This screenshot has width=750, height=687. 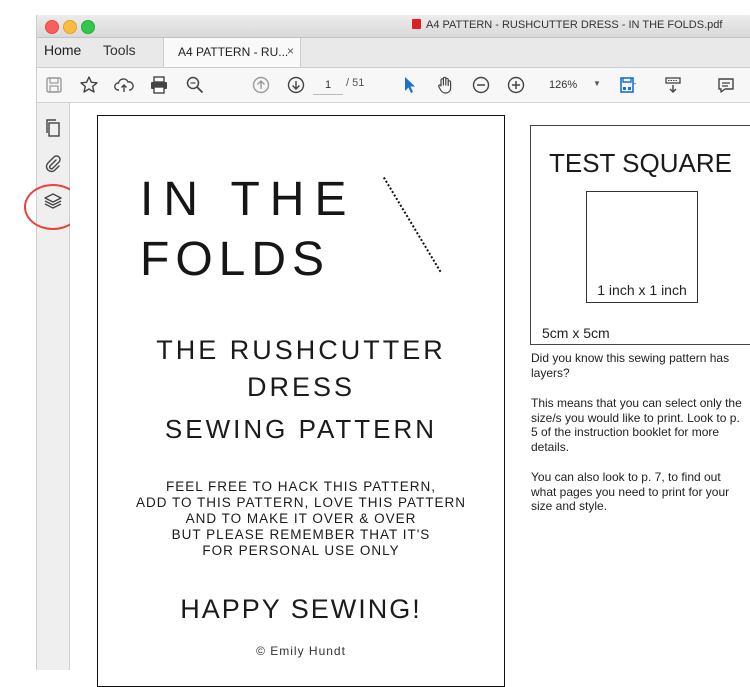 I want to click on zoom-window-button, so click(x=88, y=27).